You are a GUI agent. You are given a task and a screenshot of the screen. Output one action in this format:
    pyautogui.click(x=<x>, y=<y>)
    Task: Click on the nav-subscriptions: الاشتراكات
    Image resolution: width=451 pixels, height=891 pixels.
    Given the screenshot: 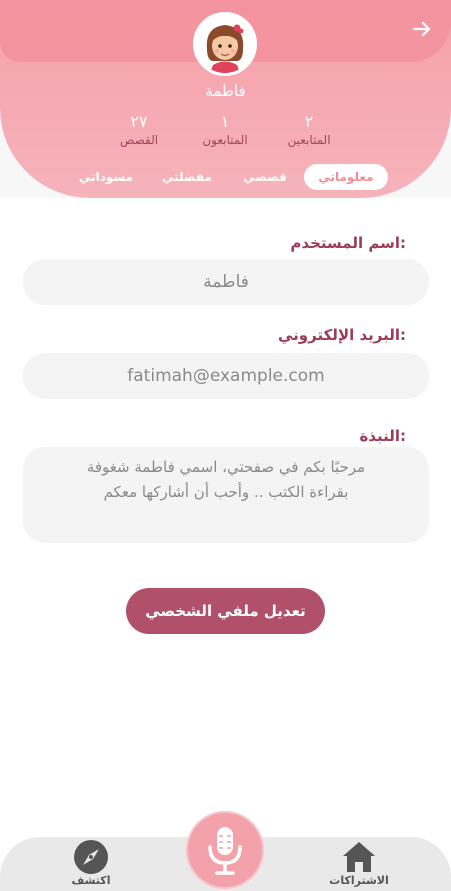 What is the action you would take?
    pyautogui.click(x=359, y=864)
    